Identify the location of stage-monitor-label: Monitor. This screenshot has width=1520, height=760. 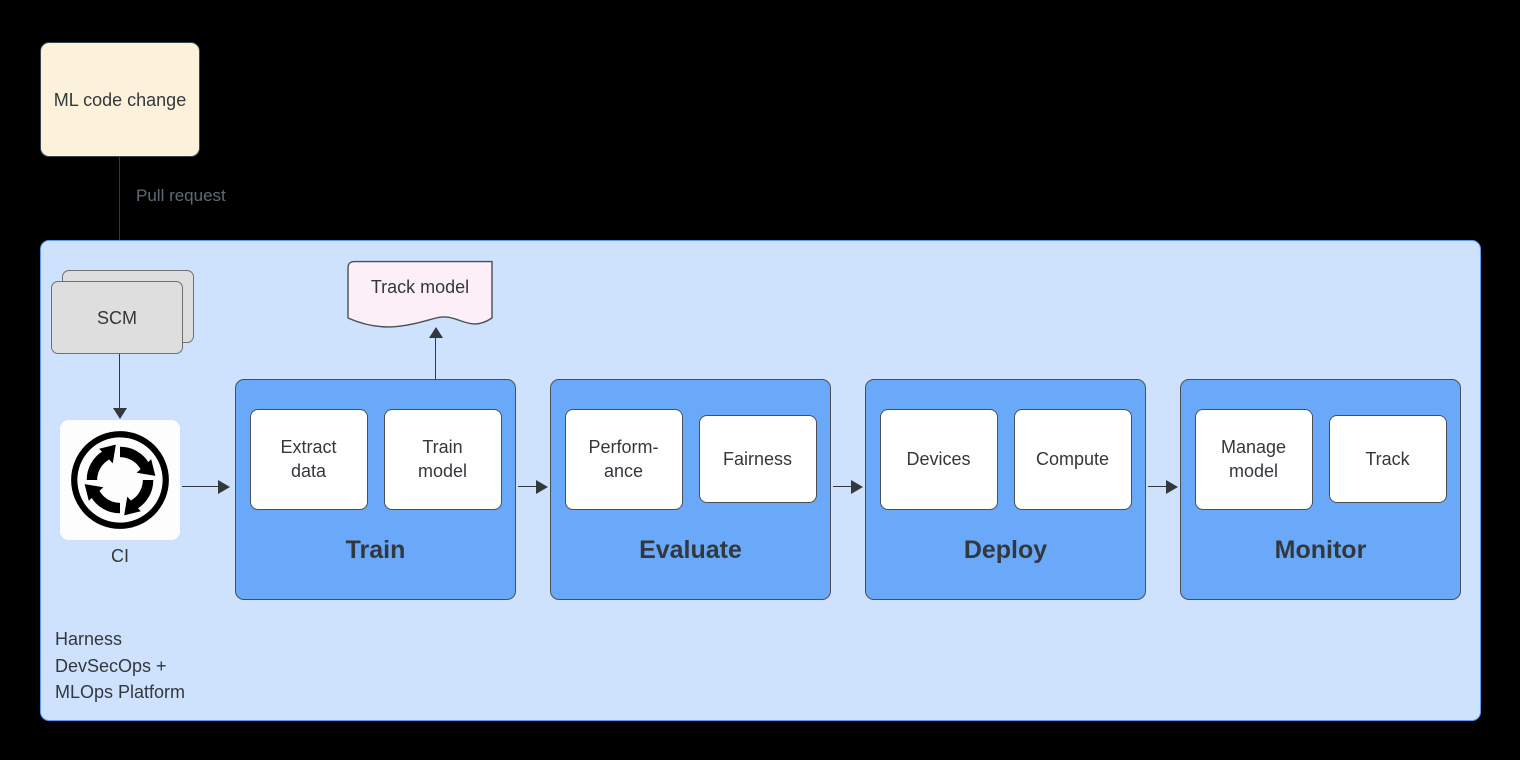
(1320, 550).